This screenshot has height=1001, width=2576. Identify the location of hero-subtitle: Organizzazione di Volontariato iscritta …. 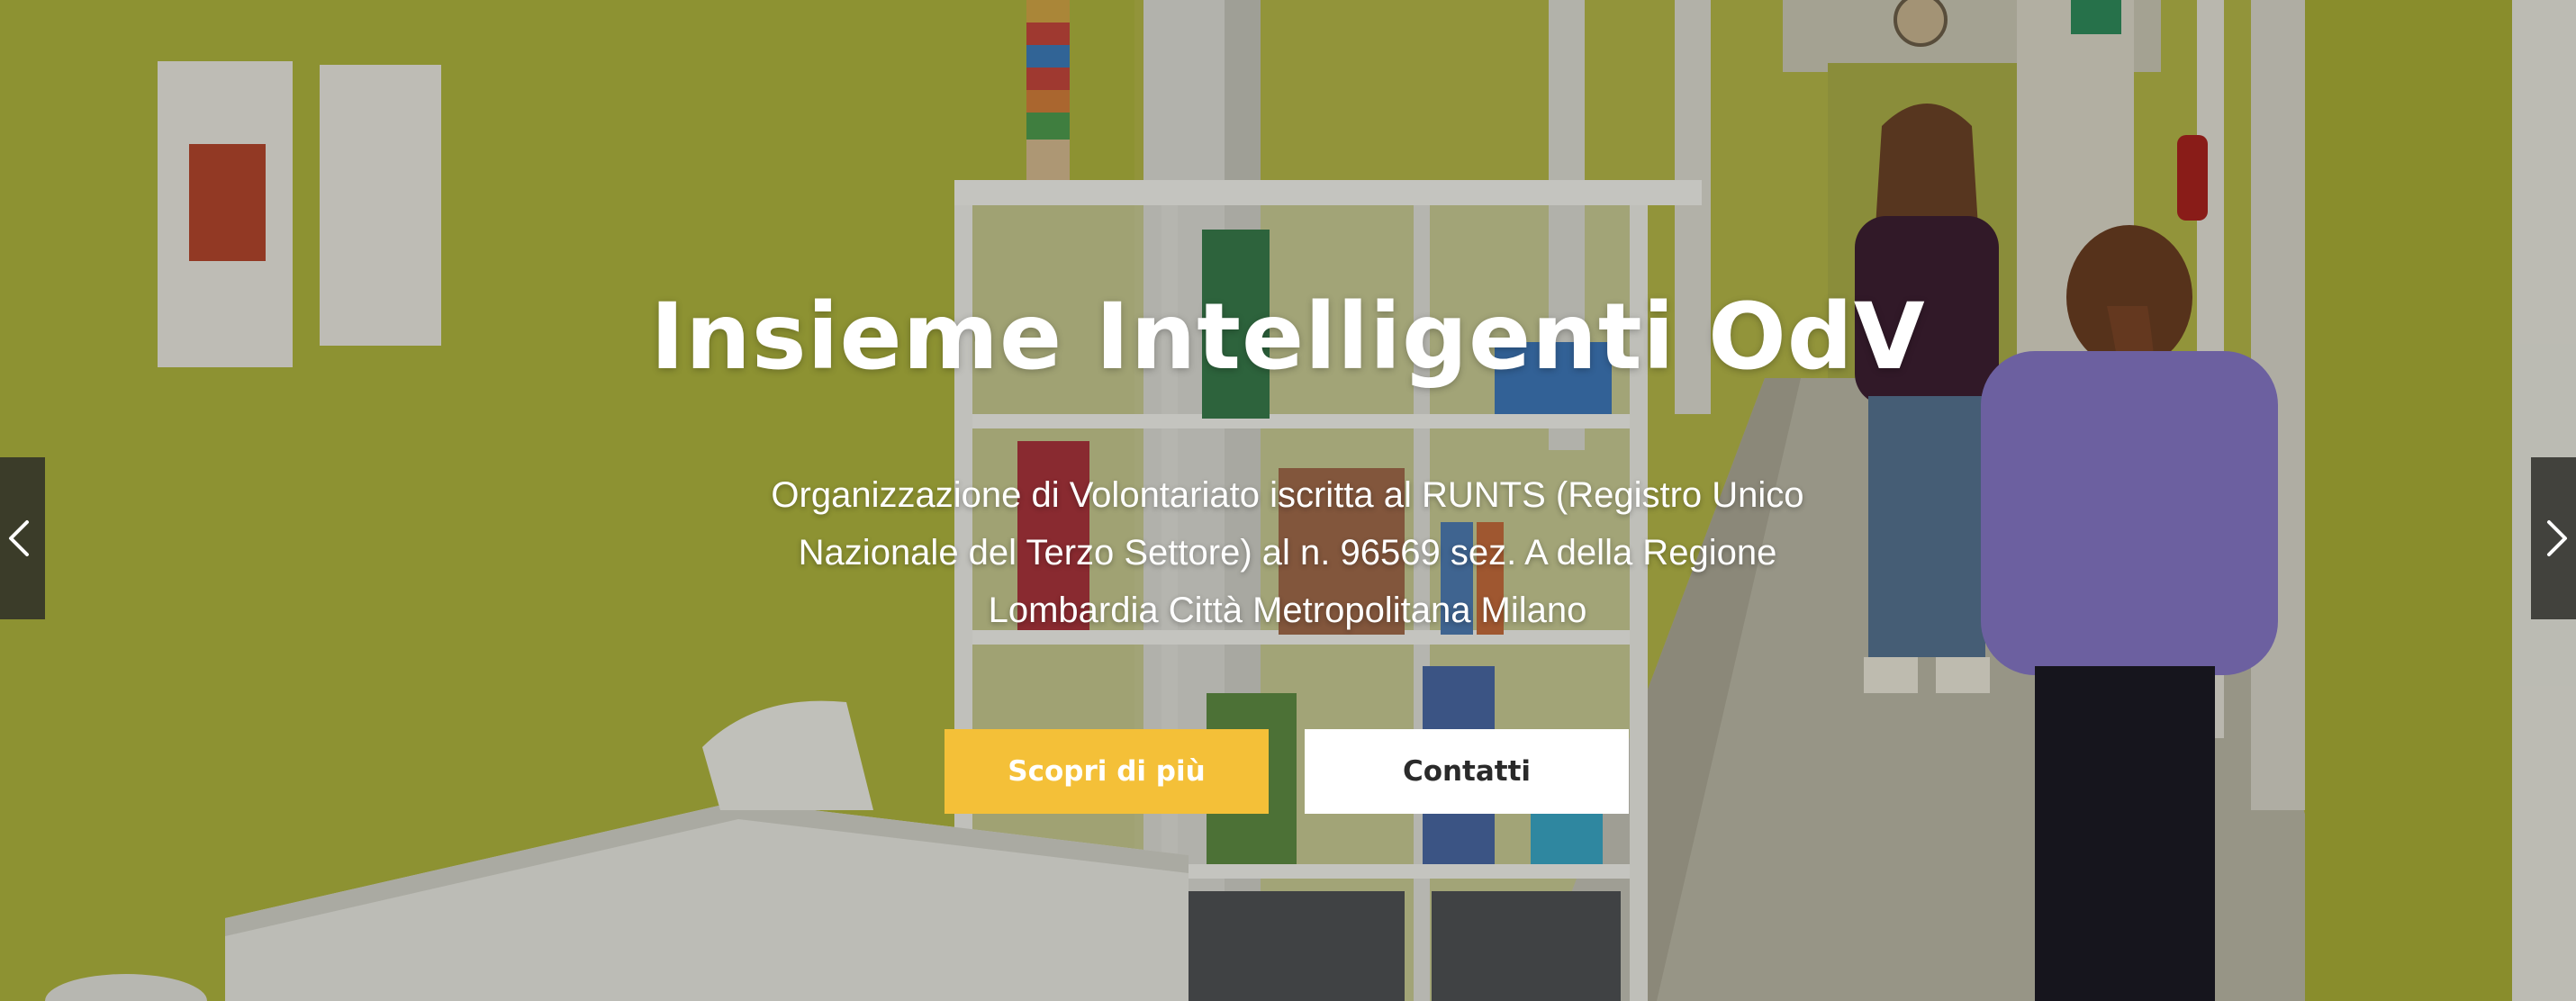
(1287, 552).